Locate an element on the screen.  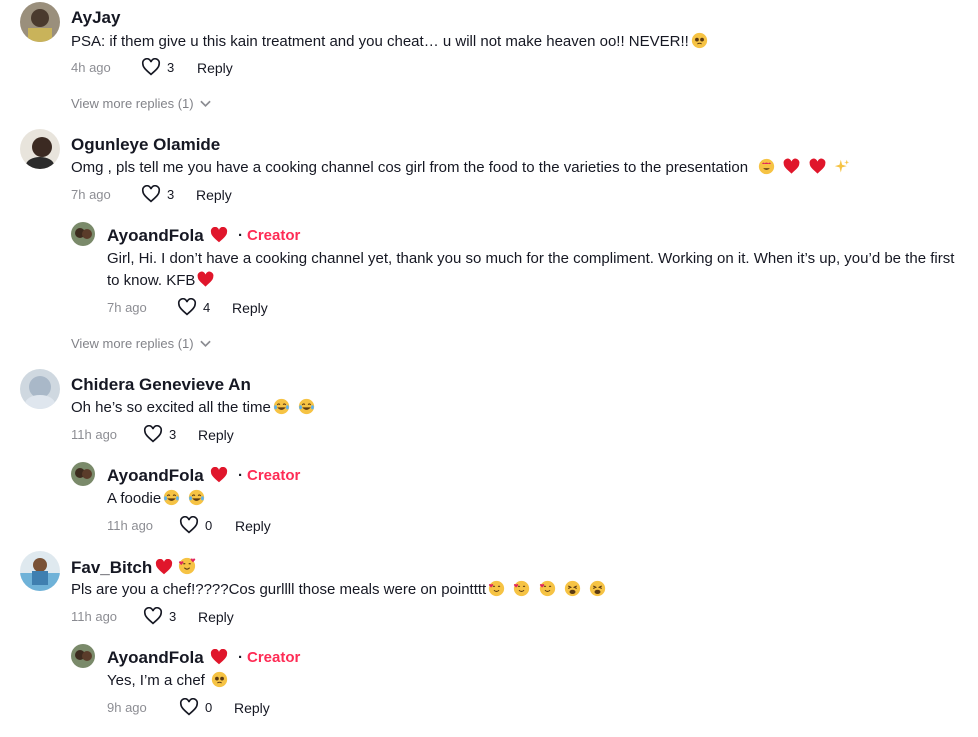
comment-time: 7h ago is located at coordinates (91, 194).